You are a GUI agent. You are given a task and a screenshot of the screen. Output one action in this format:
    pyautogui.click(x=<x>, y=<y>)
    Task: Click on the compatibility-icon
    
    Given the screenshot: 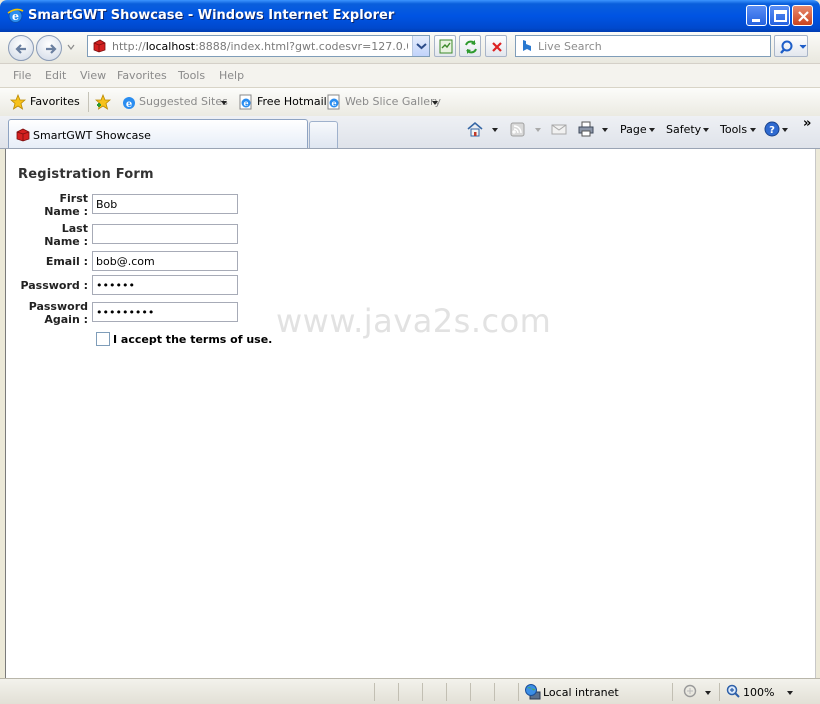 What is the action you would take?
    pyautogui.click(x=446, y=46)
    